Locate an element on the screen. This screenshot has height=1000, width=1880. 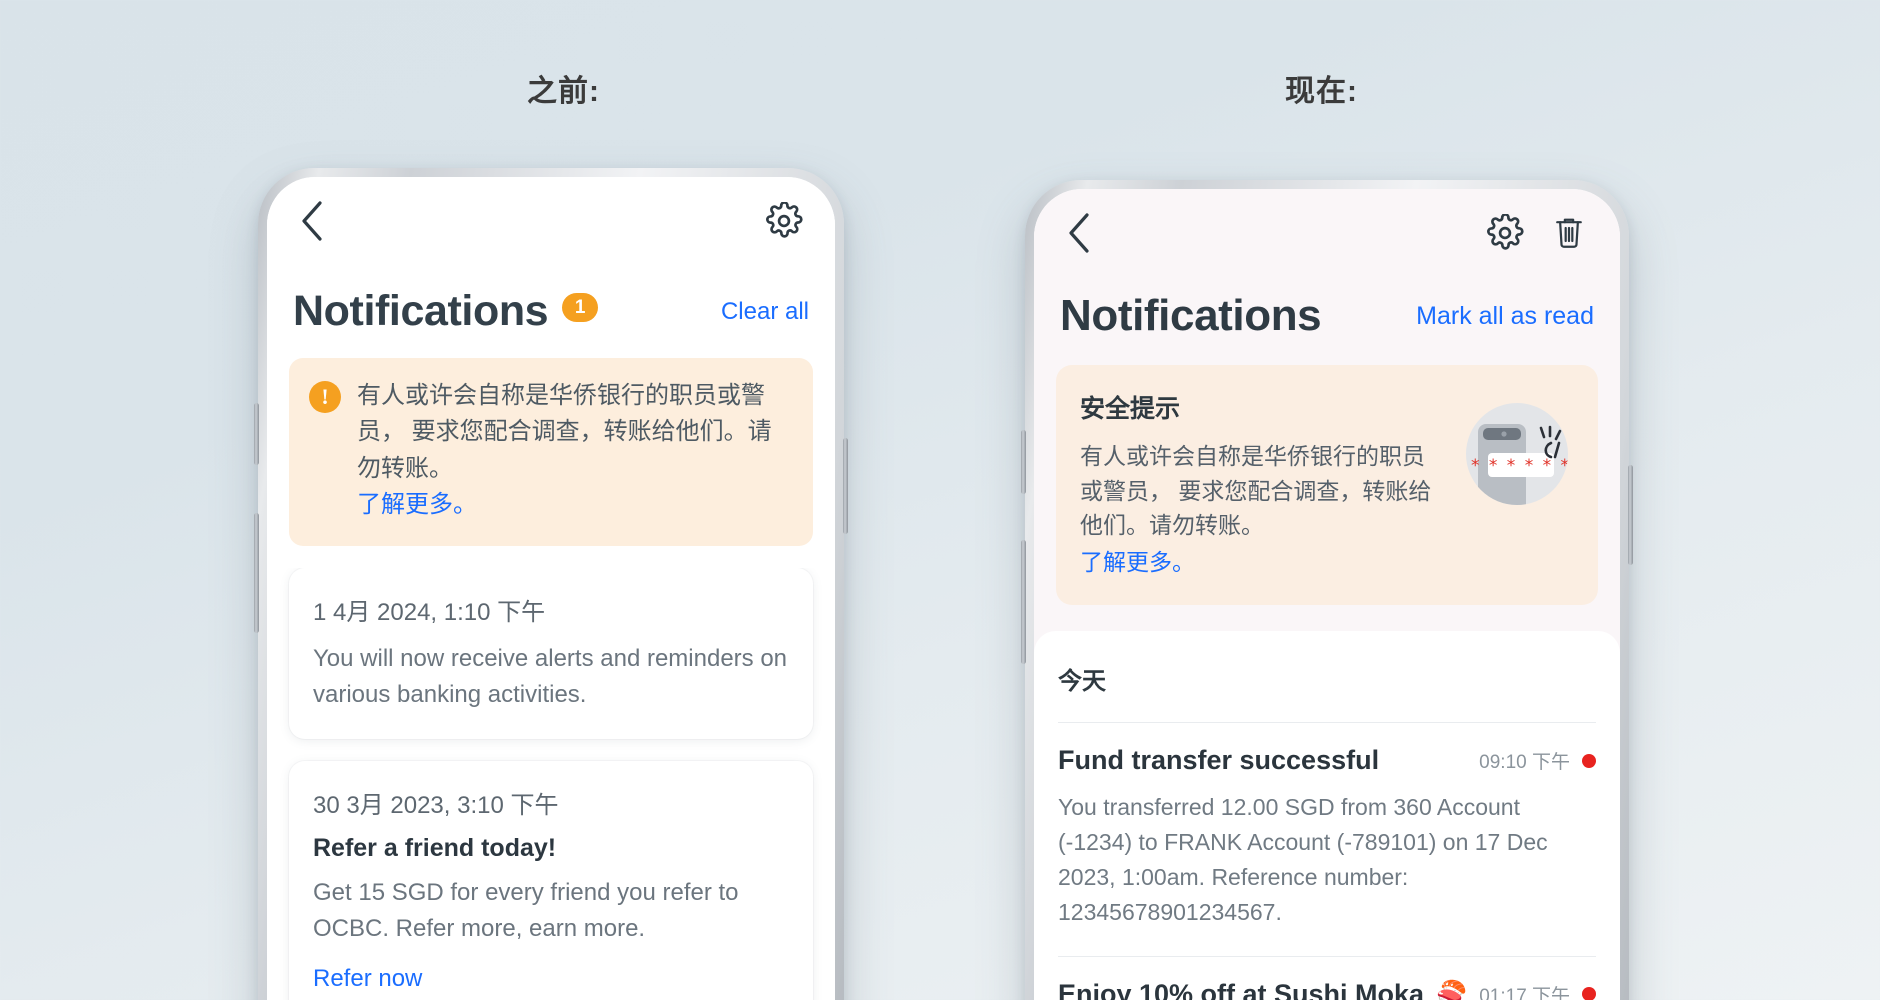
trash-icon is located at coordinates (1569, 233).